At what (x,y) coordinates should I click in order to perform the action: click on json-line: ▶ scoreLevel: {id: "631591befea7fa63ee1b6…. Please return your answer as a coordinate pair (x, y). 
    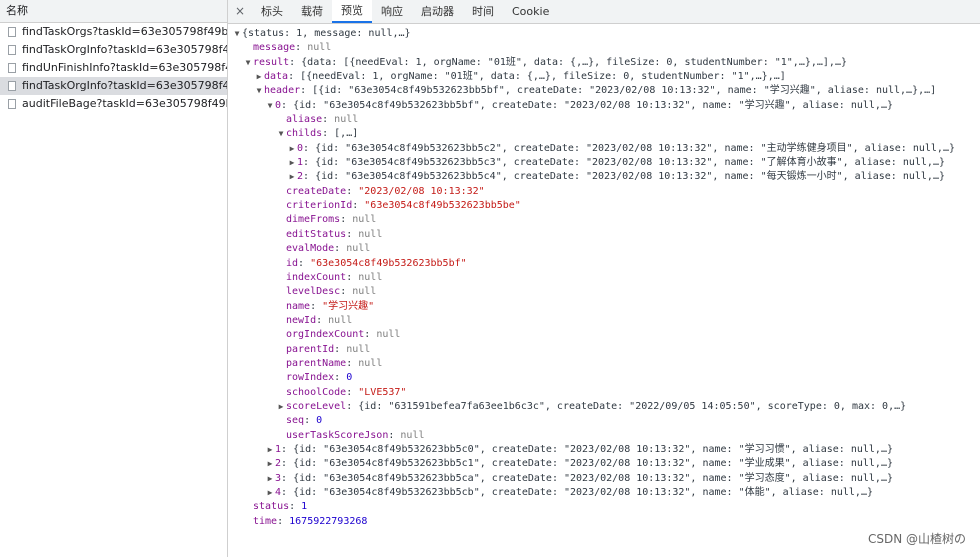
    Looking at the image, I should click on (606, 407).